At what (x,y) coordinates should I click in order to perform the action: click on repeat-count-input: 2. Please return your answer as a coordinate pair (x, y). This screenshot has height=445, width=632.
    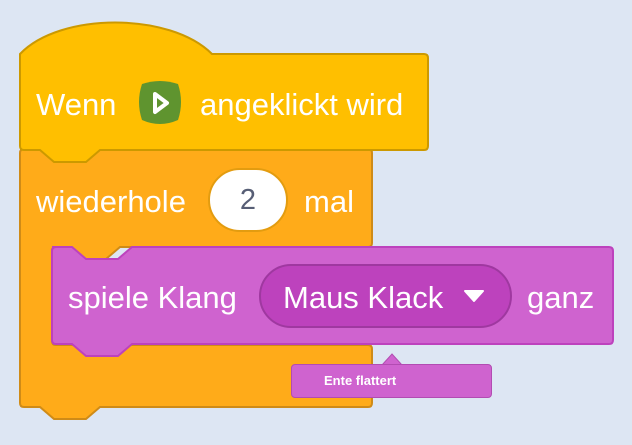
    Looking at the image, I should click on (248, 200).